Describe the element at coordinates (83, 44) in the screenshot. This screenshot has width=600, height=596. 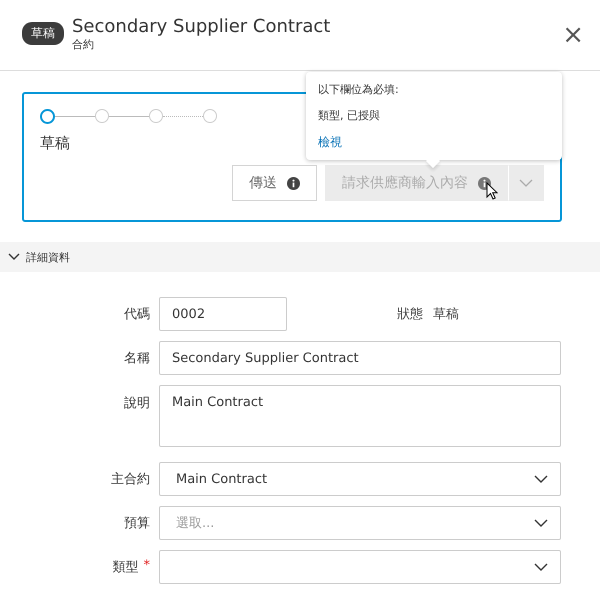
I see `window-subtitle: 合約` at that location.